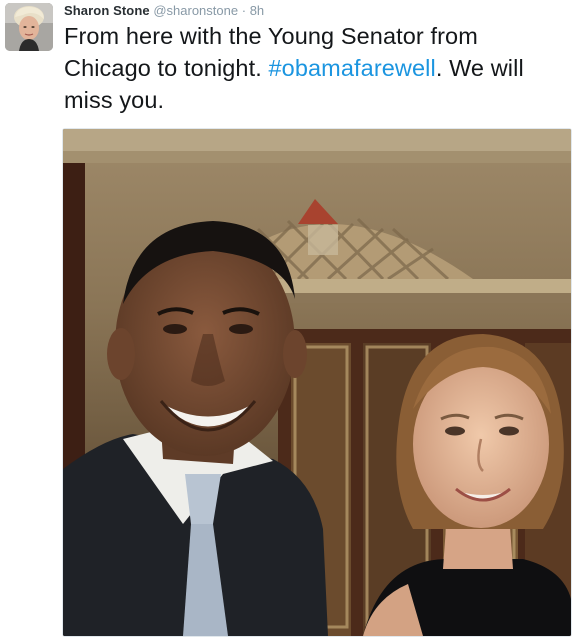  Describe the element at coordinates (352, 68) in the screenshot. I see `hashtag-link: #obamafarewell` at that location.